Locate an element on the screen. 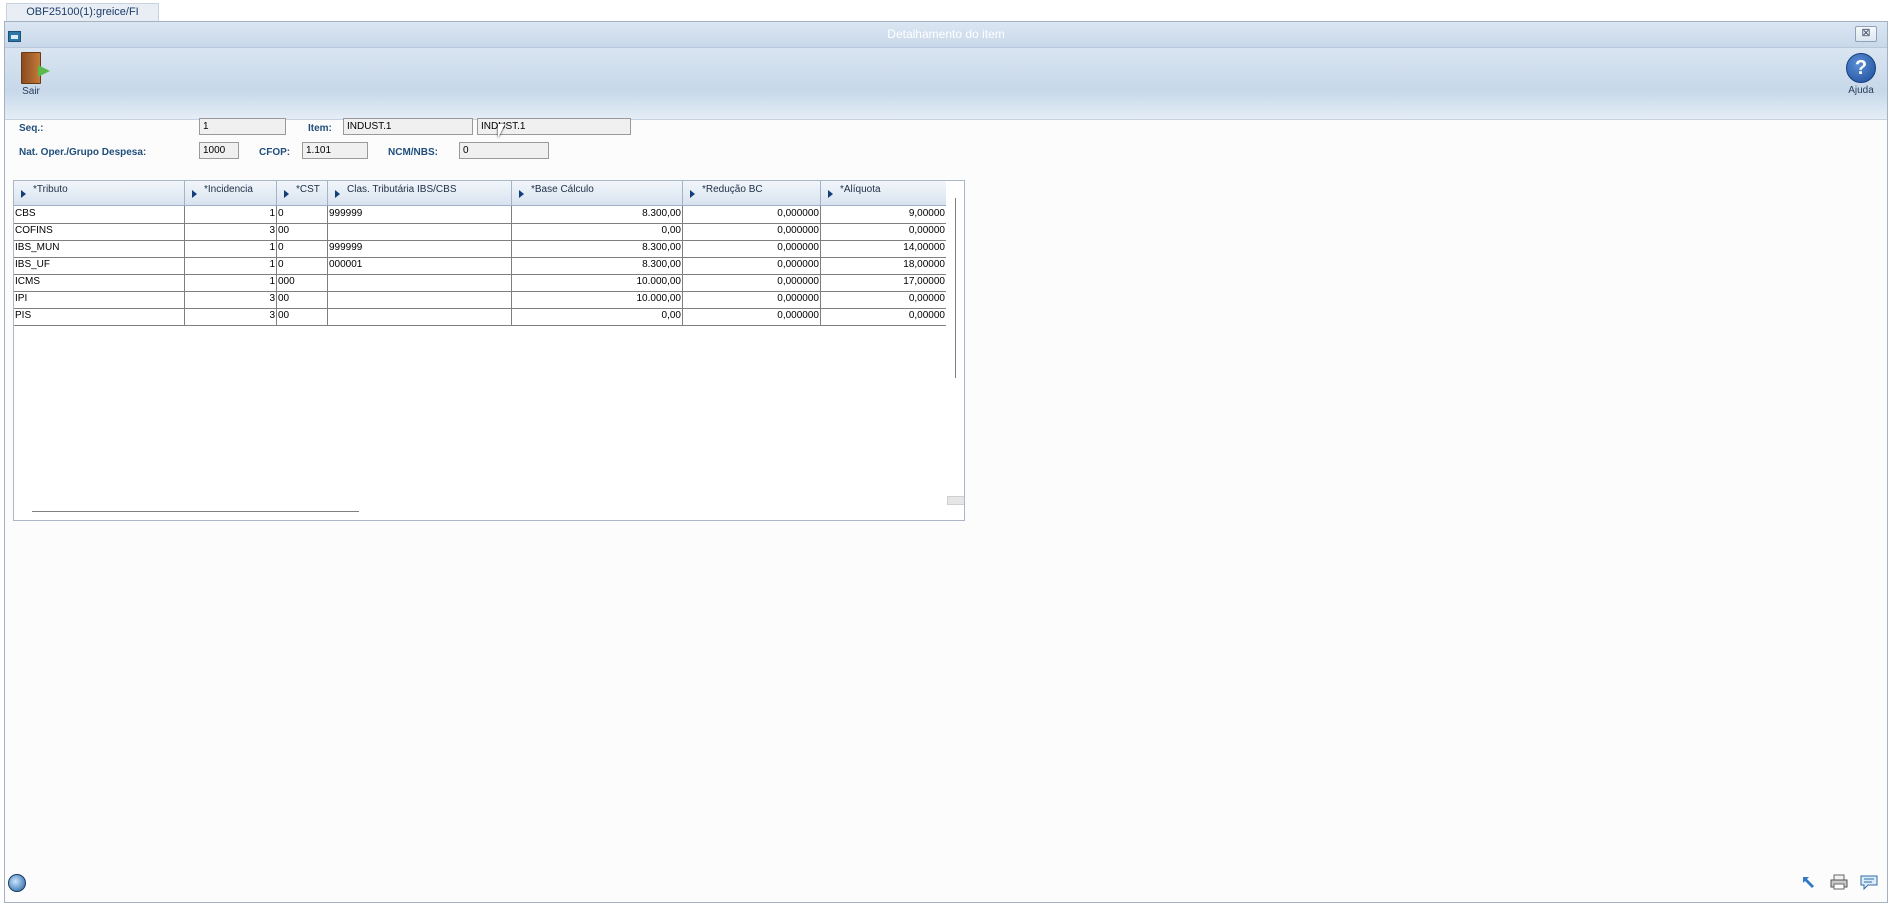 The image size is (1894, 914). table-row: IPI 3 00 10.000,00 0,000000 0,00000 is located at coordinates (480, 300).